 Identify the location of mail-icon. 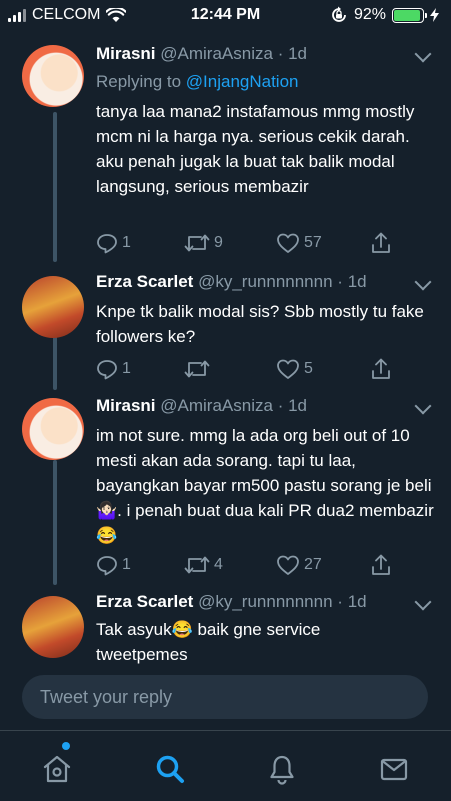
(394, 769).